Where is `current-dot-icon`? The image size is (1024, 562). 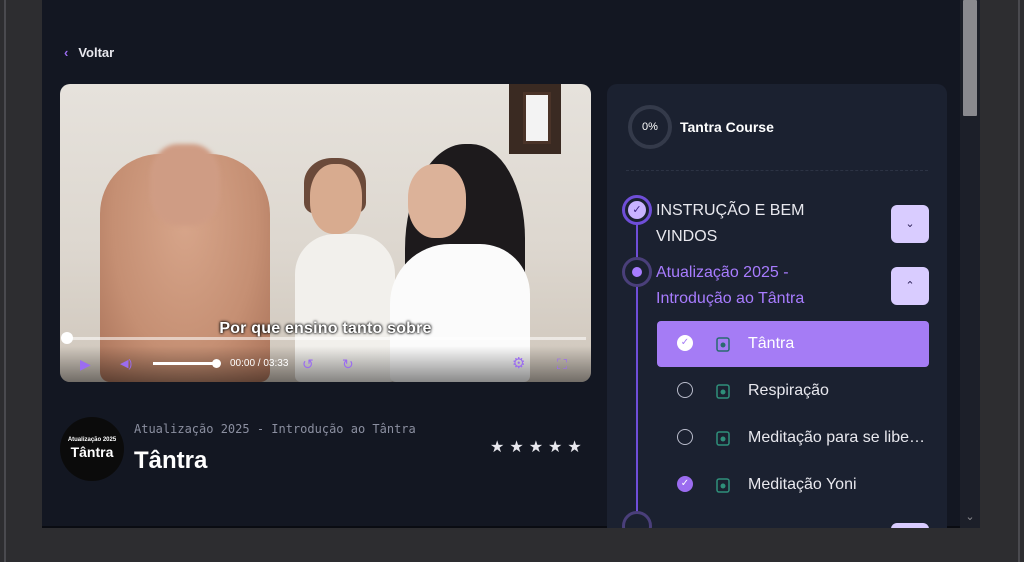
current-dot-icon is located at coordinates (637, 272).